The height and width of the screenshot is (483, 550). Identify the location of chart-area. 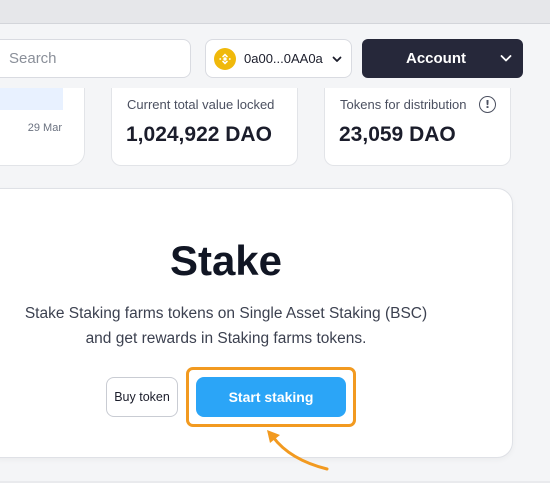
(31, 99).